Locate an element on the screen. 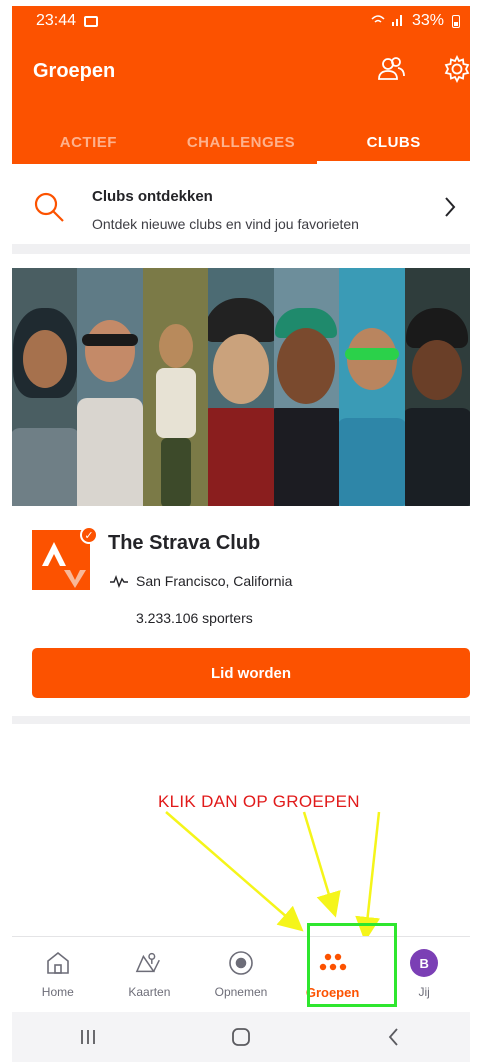  nav-maps: Kaarten is located at coordinates (150, 973).